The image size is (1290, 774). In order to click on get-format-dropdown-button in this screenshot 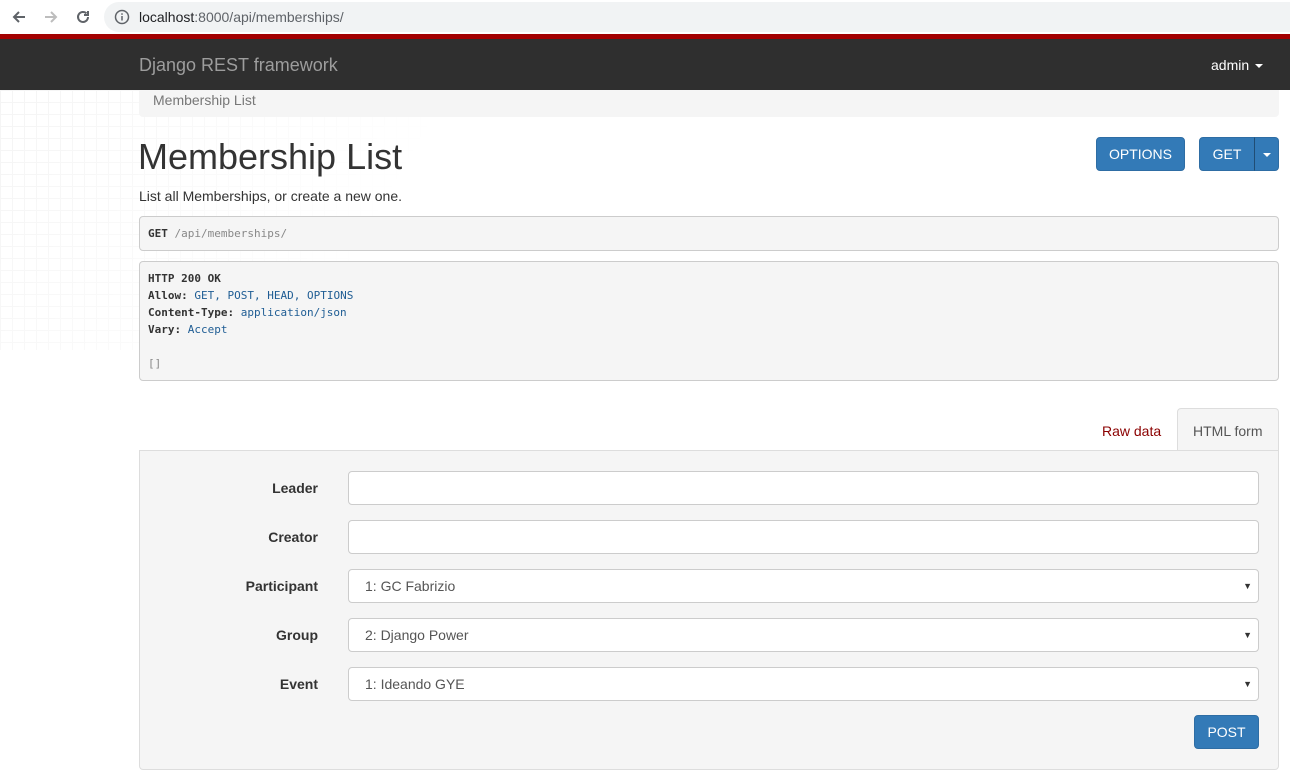, I will do `click(1266, 154)`.